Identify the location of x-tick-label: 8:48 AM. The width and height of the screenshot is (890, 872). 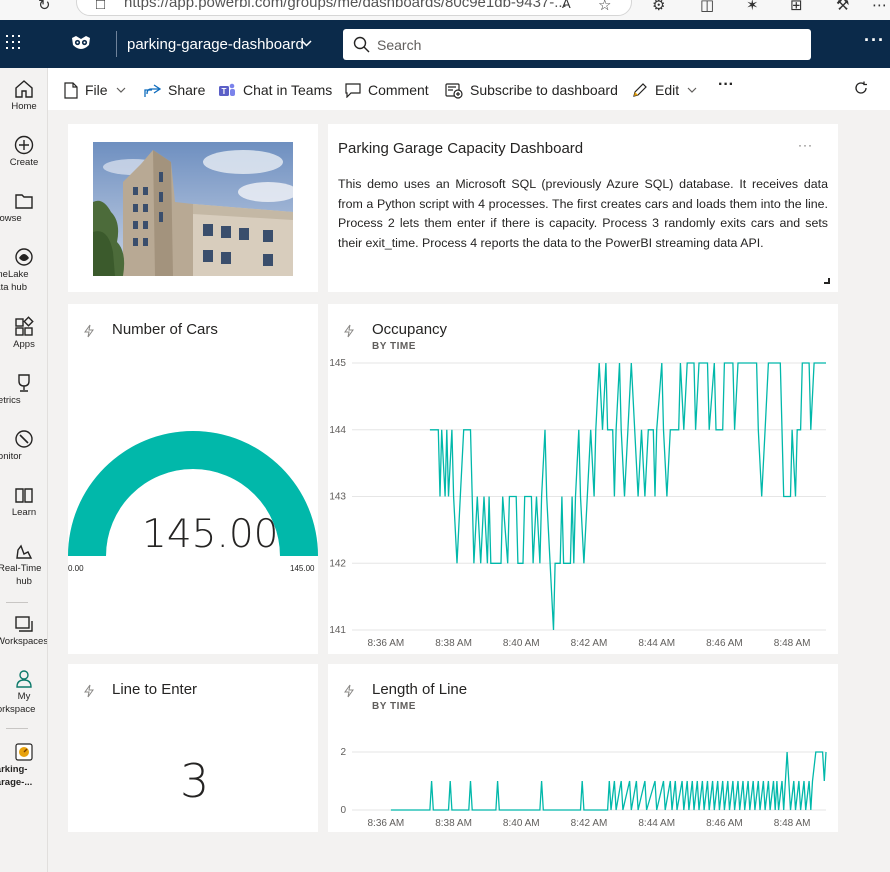
(792, 643).